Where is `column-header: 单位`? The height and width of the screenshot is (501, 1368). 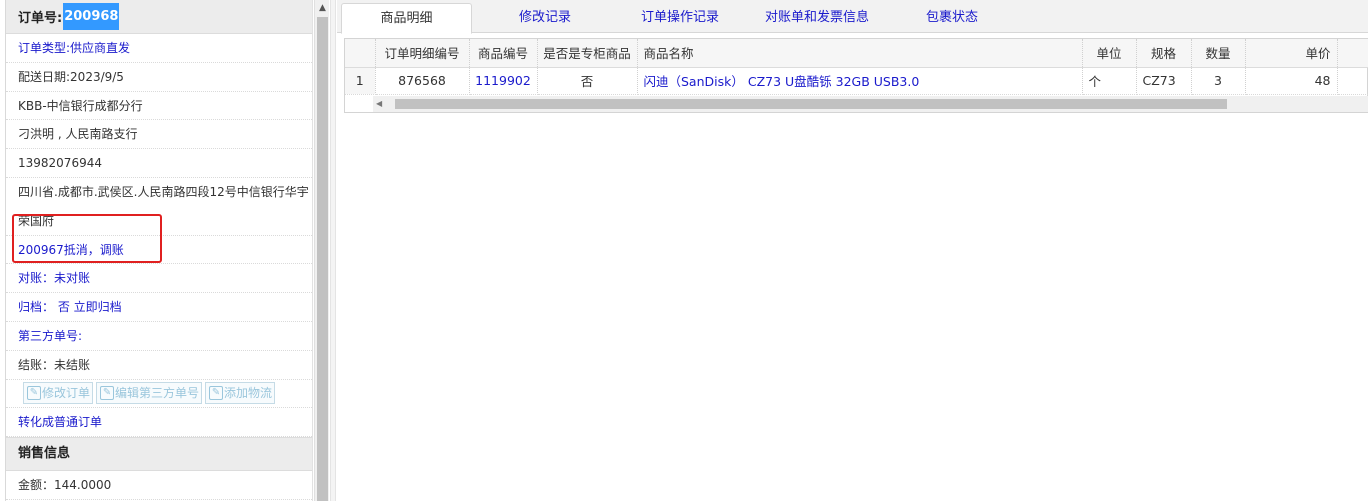
column-header: 单位 is located at coordinates (1109, 53).